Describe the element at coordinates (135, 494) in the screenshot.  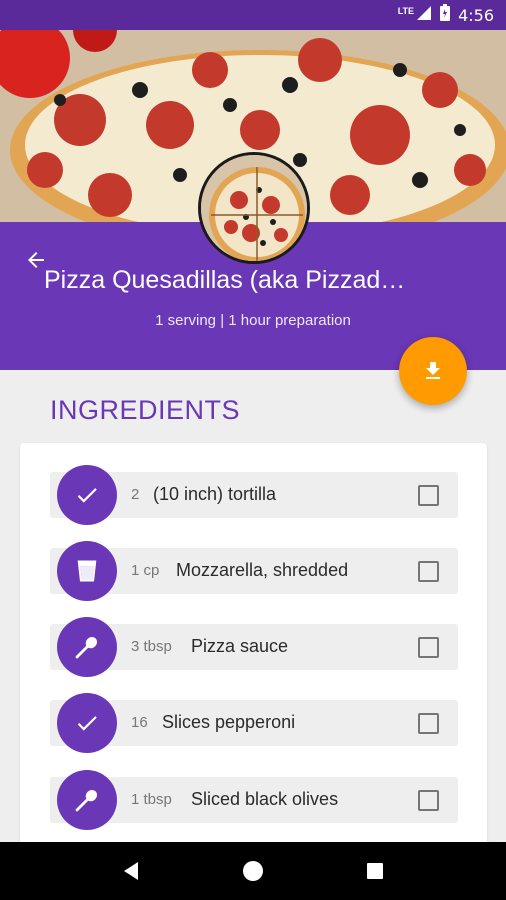
I see `ingredient-quantity: 2` at that location.